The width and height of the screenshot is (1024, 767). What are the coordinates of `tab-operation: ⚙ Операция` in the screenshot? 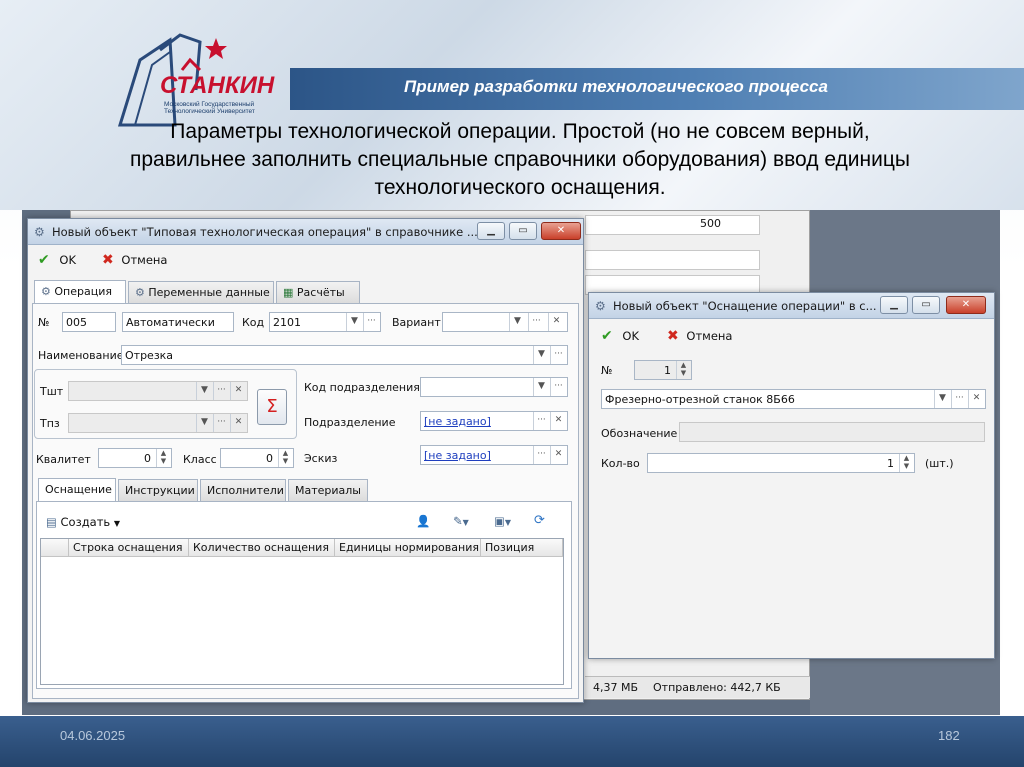 It's located at (80, 292).